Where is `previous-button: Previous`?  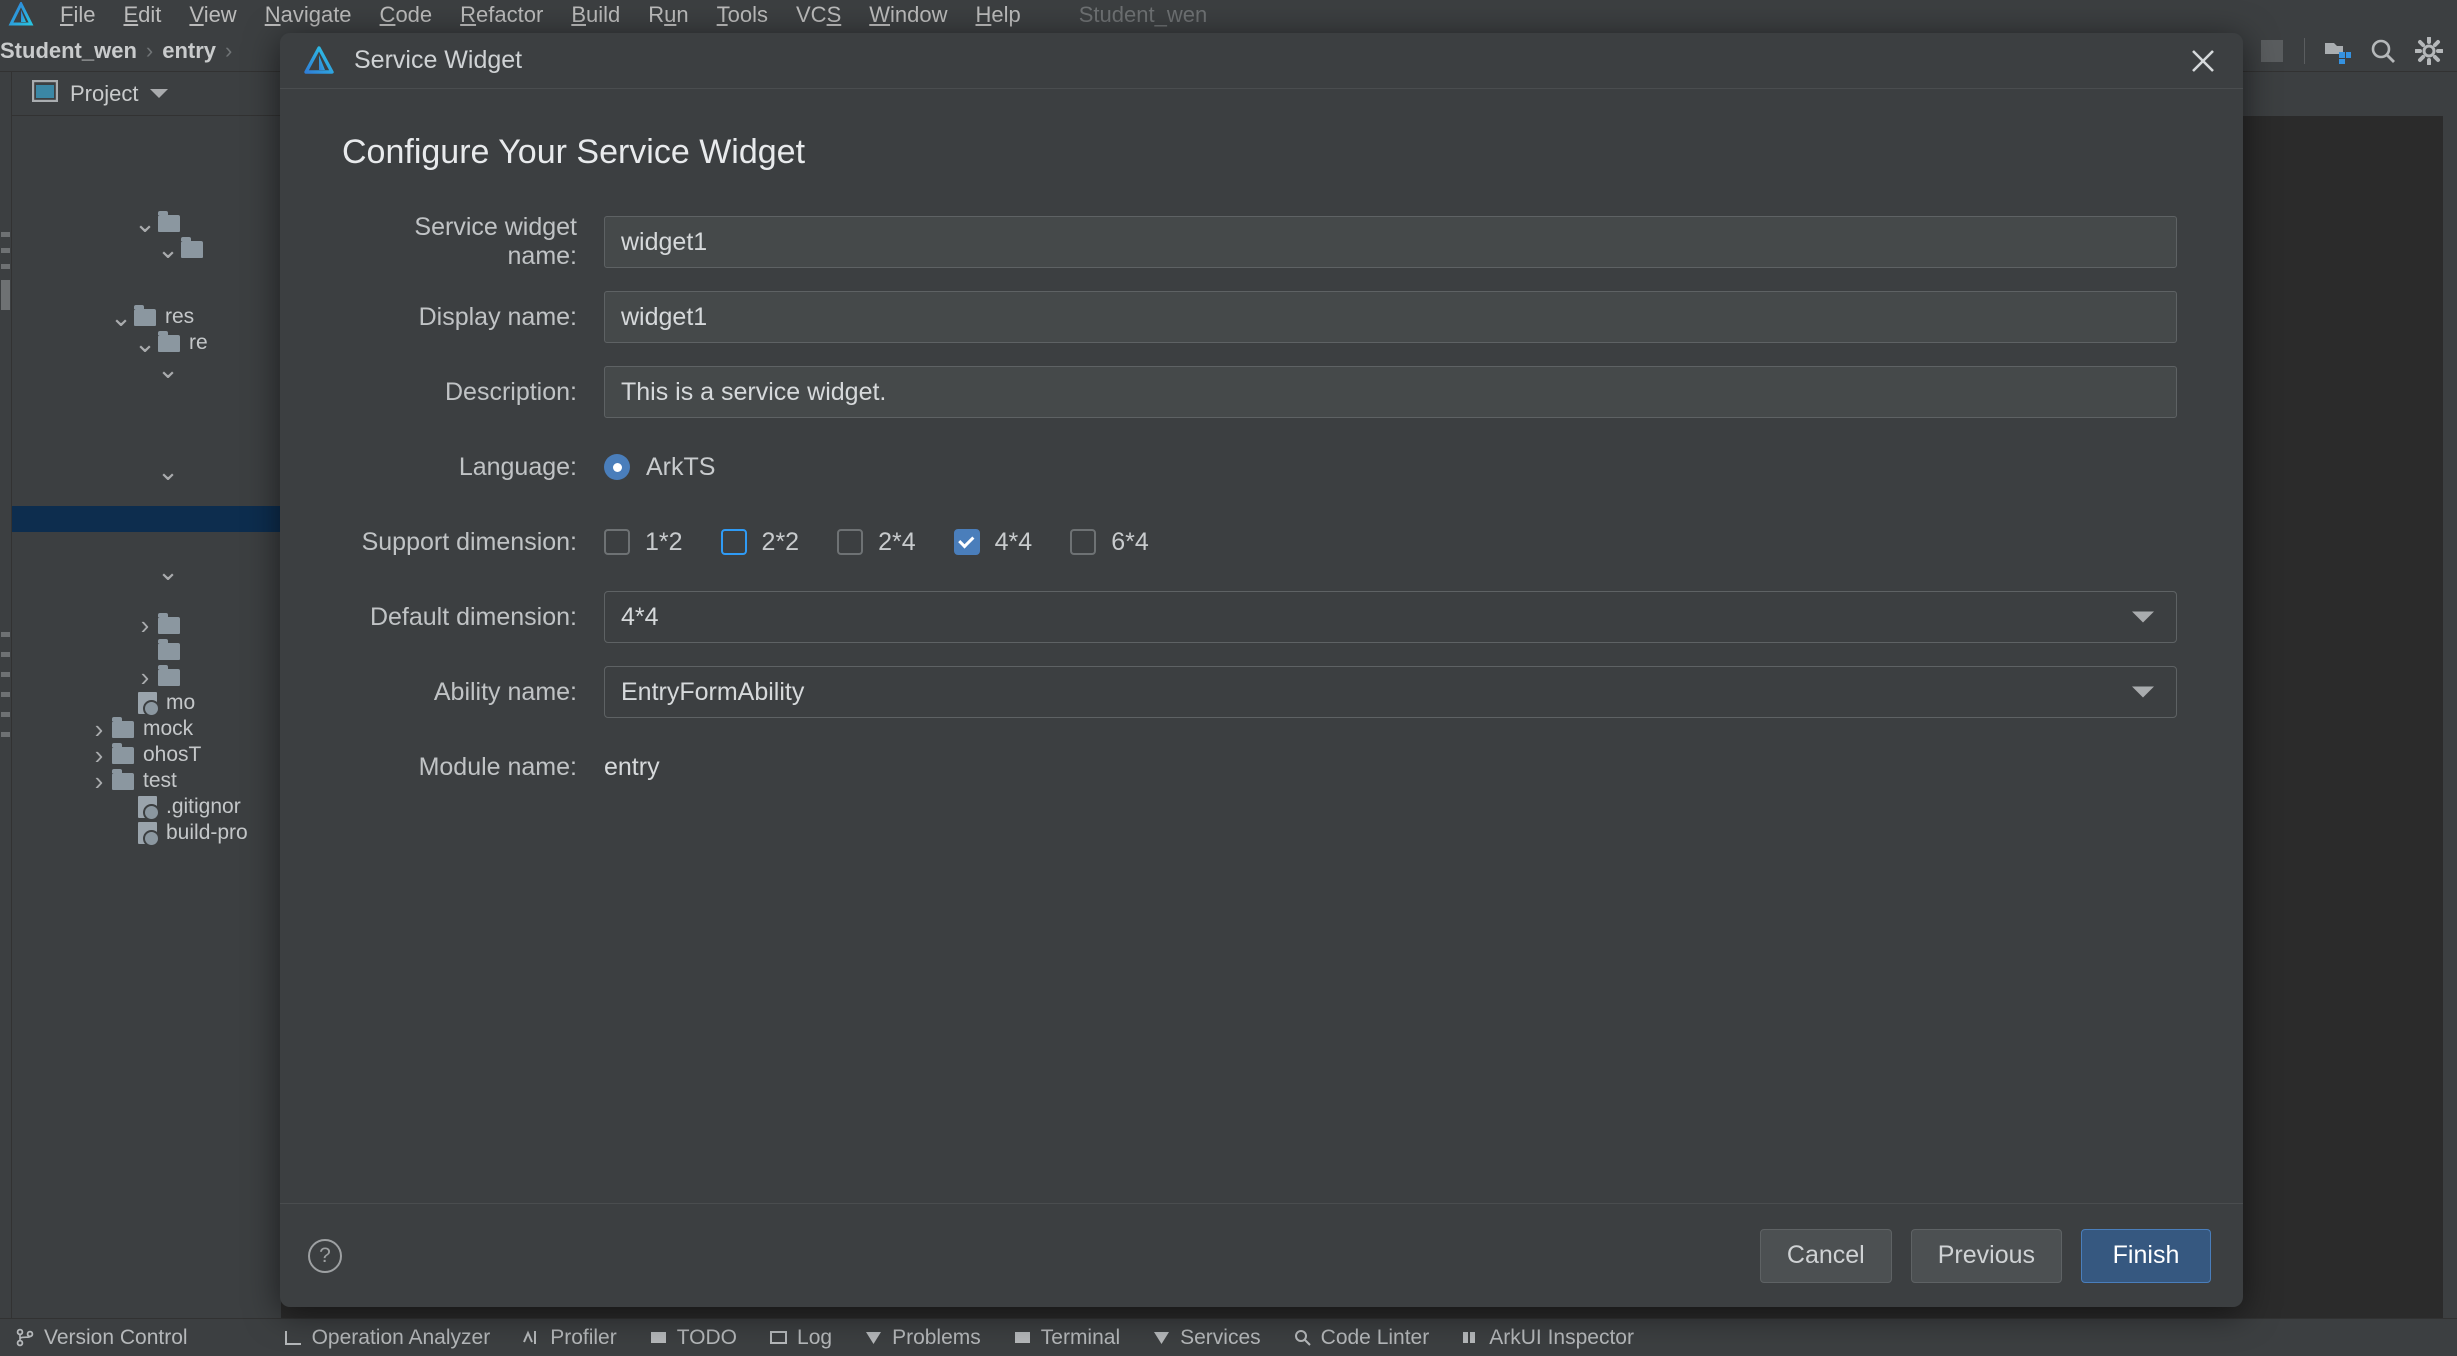 previous-button: Previous is located at coordinates (1986, 1255).